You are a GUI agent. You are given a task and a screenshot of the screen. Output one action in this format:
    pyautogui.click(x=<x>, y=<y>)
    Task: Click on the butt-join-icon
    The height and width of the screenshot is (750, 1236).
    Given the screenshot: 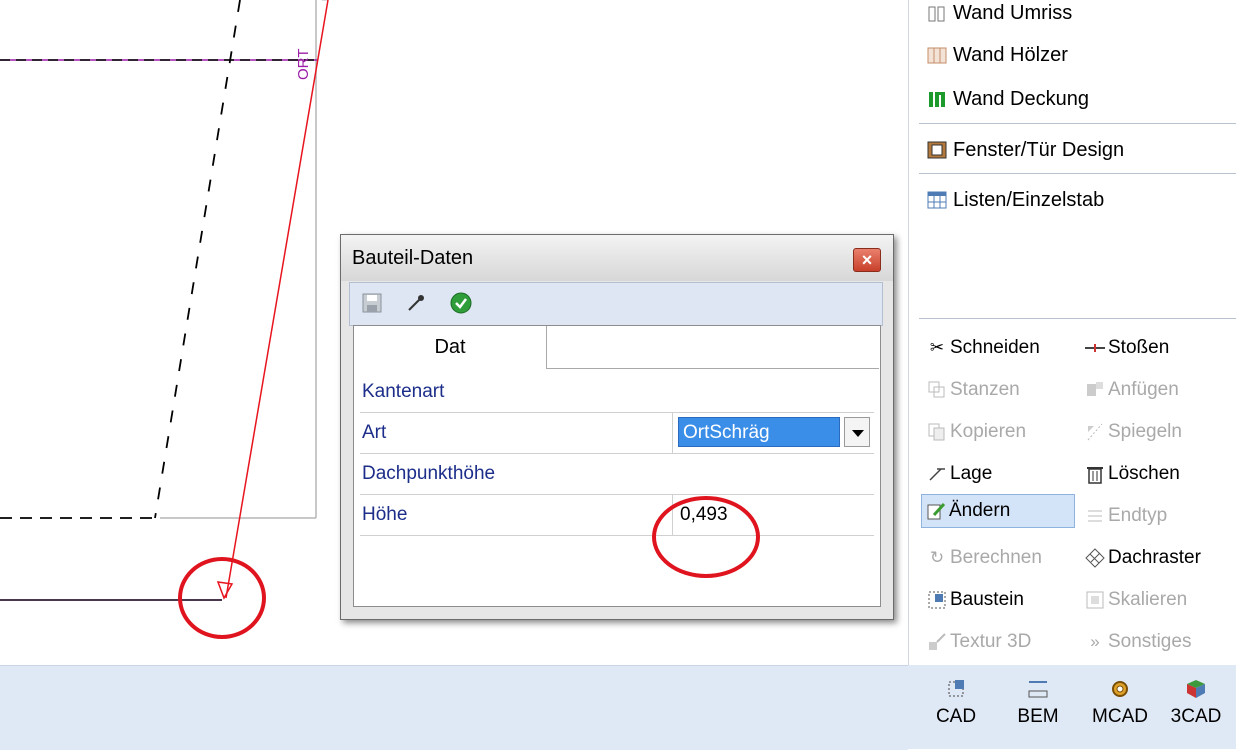 What is the action you would take?
    pyautogui.click(x=1095, y=348)
    